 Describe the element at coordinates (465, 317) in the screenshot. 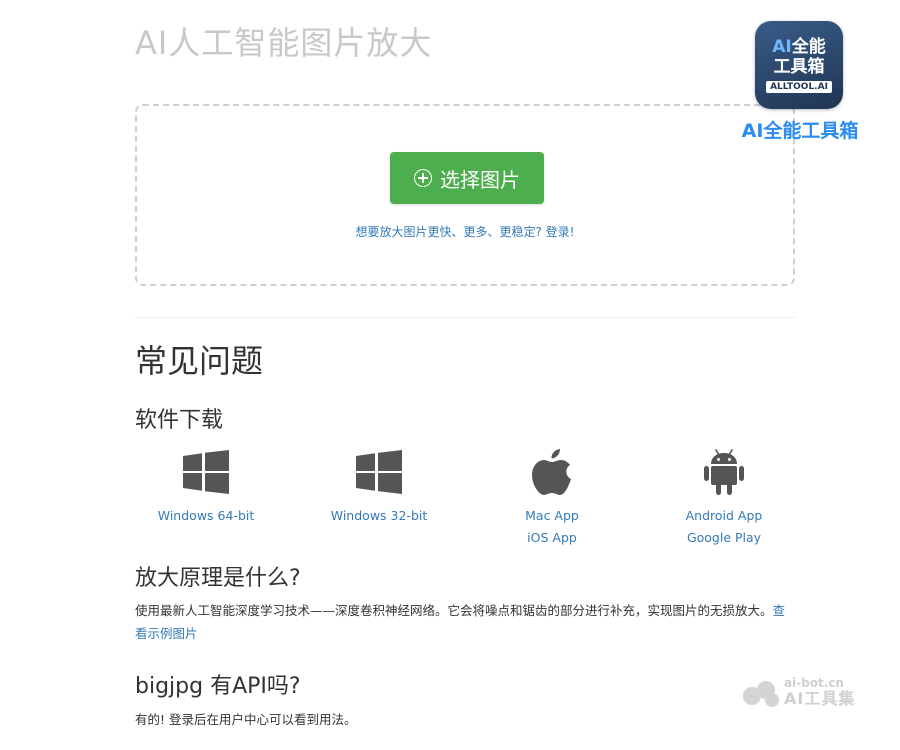

I see `section-divider` at that location.